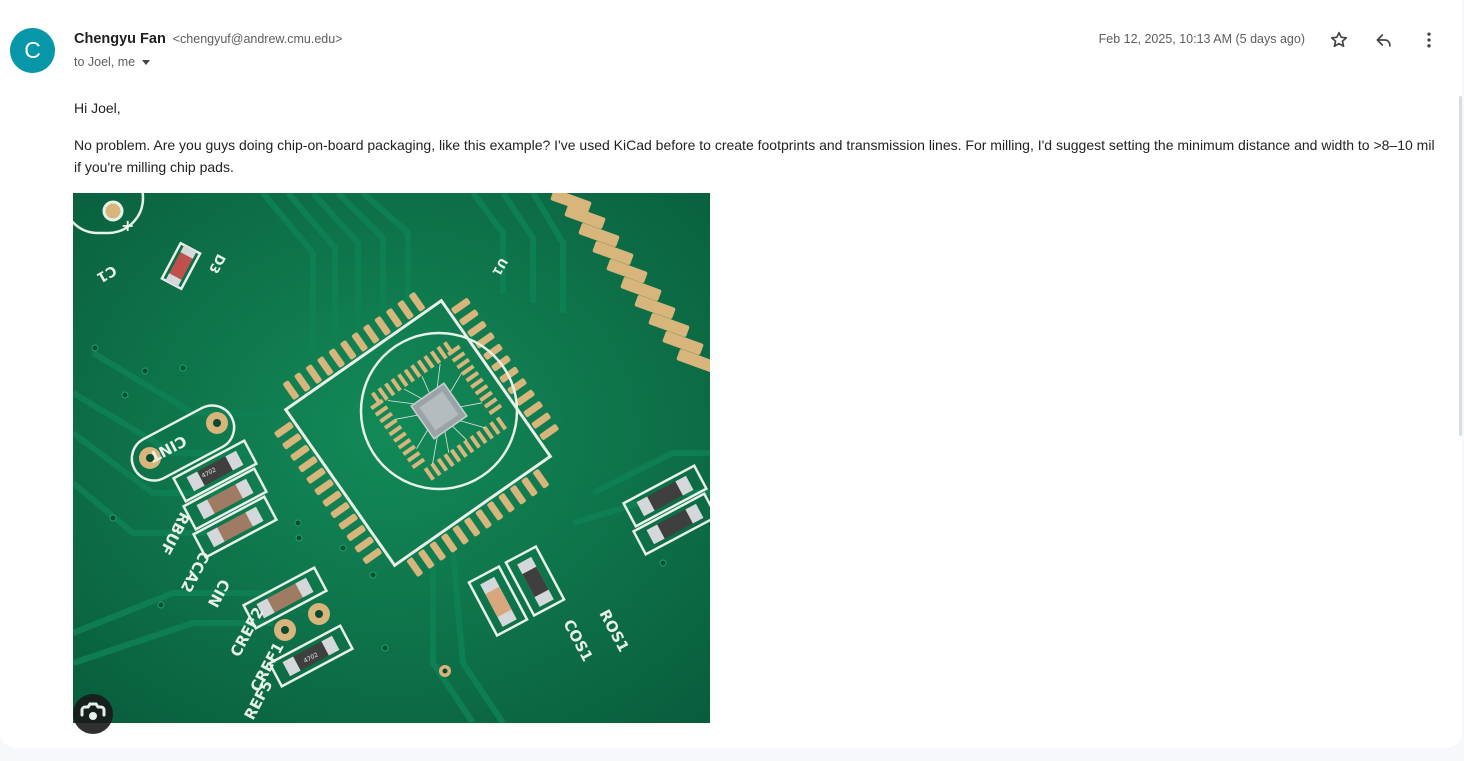  I want to click on reply-icon, so click(1383, 40).